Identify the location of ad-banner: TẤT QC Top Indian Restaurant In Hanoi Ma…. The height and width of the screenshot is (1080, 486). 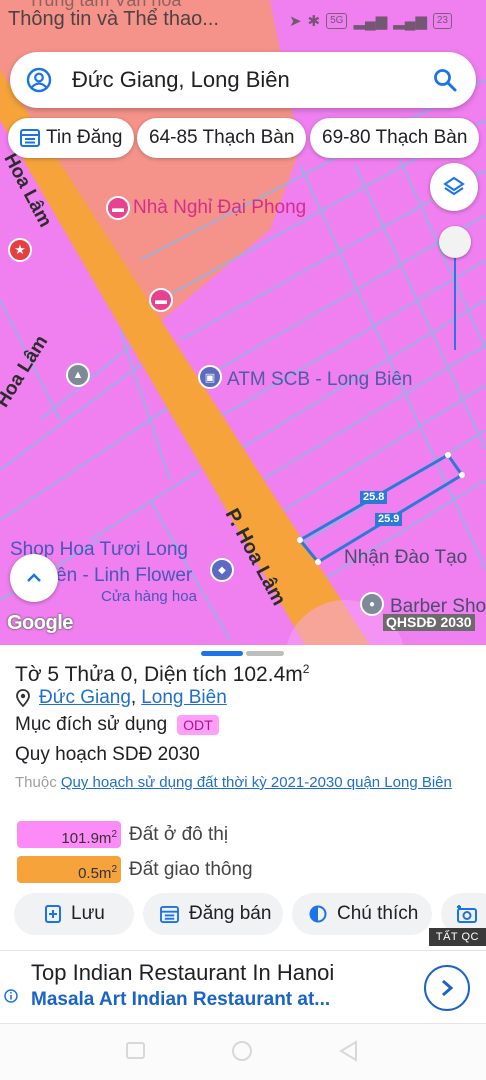
(243, 976).